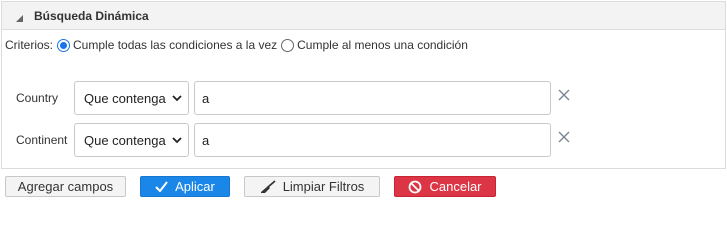 Image resolution: width=727 pixels, height=240 pixels. I want to click on radio-option-all: Cumple todas las condiciones a la vez, so click(167, 45).